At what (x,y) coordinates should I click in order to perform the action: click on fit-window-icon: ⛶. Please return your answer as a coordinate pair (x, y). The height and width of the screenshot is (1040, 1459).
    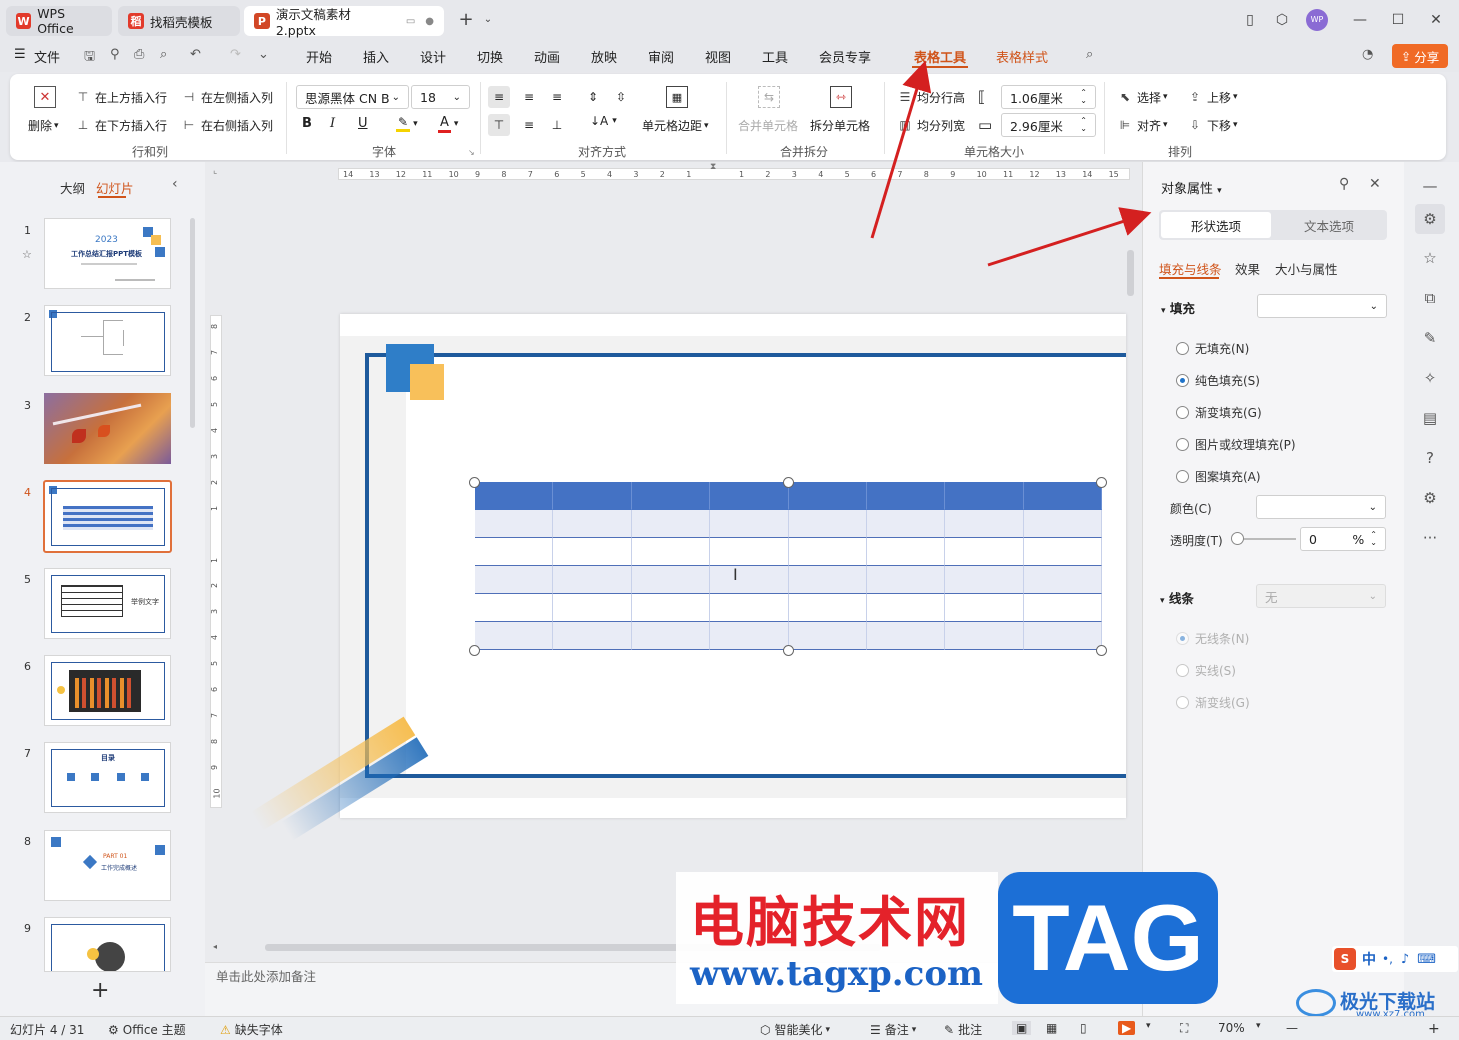
    Looking at the image, I should click on (1184, 1028).